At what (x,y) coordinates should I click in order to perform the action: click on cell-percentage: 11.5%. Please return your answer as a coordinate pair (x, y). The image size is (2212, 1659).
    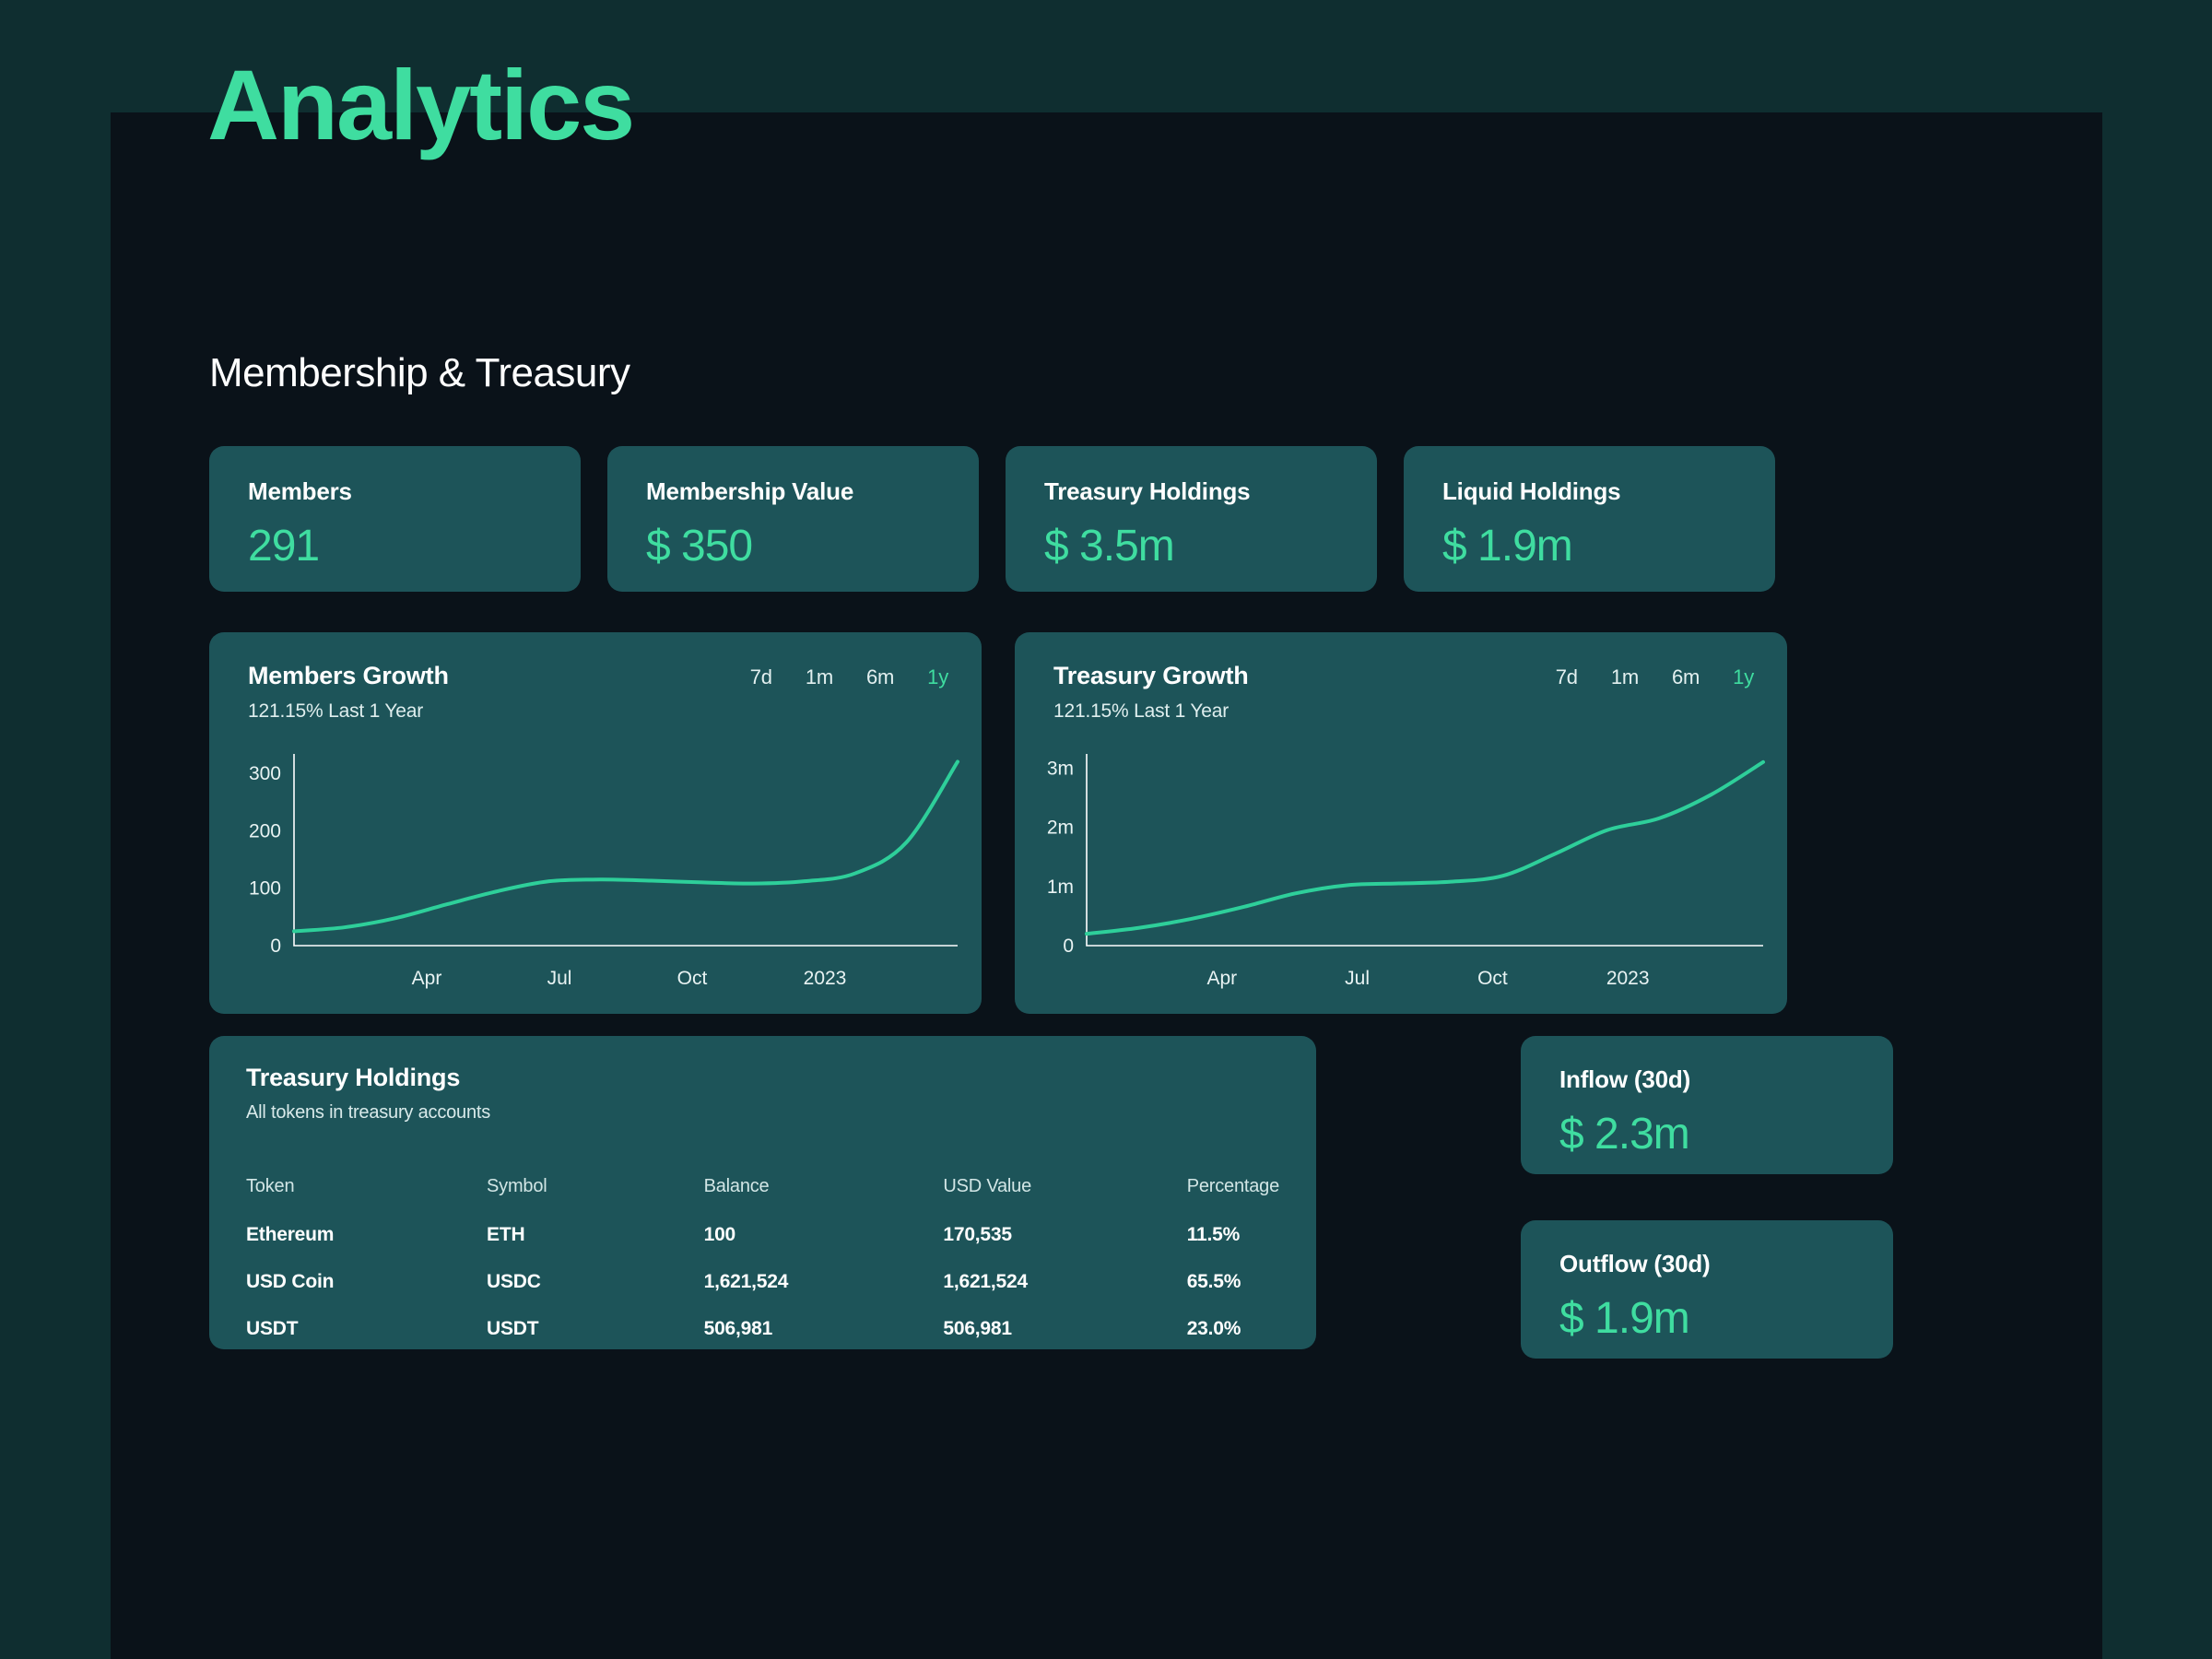
    Looking at the image, I should click on (1213, 1234).